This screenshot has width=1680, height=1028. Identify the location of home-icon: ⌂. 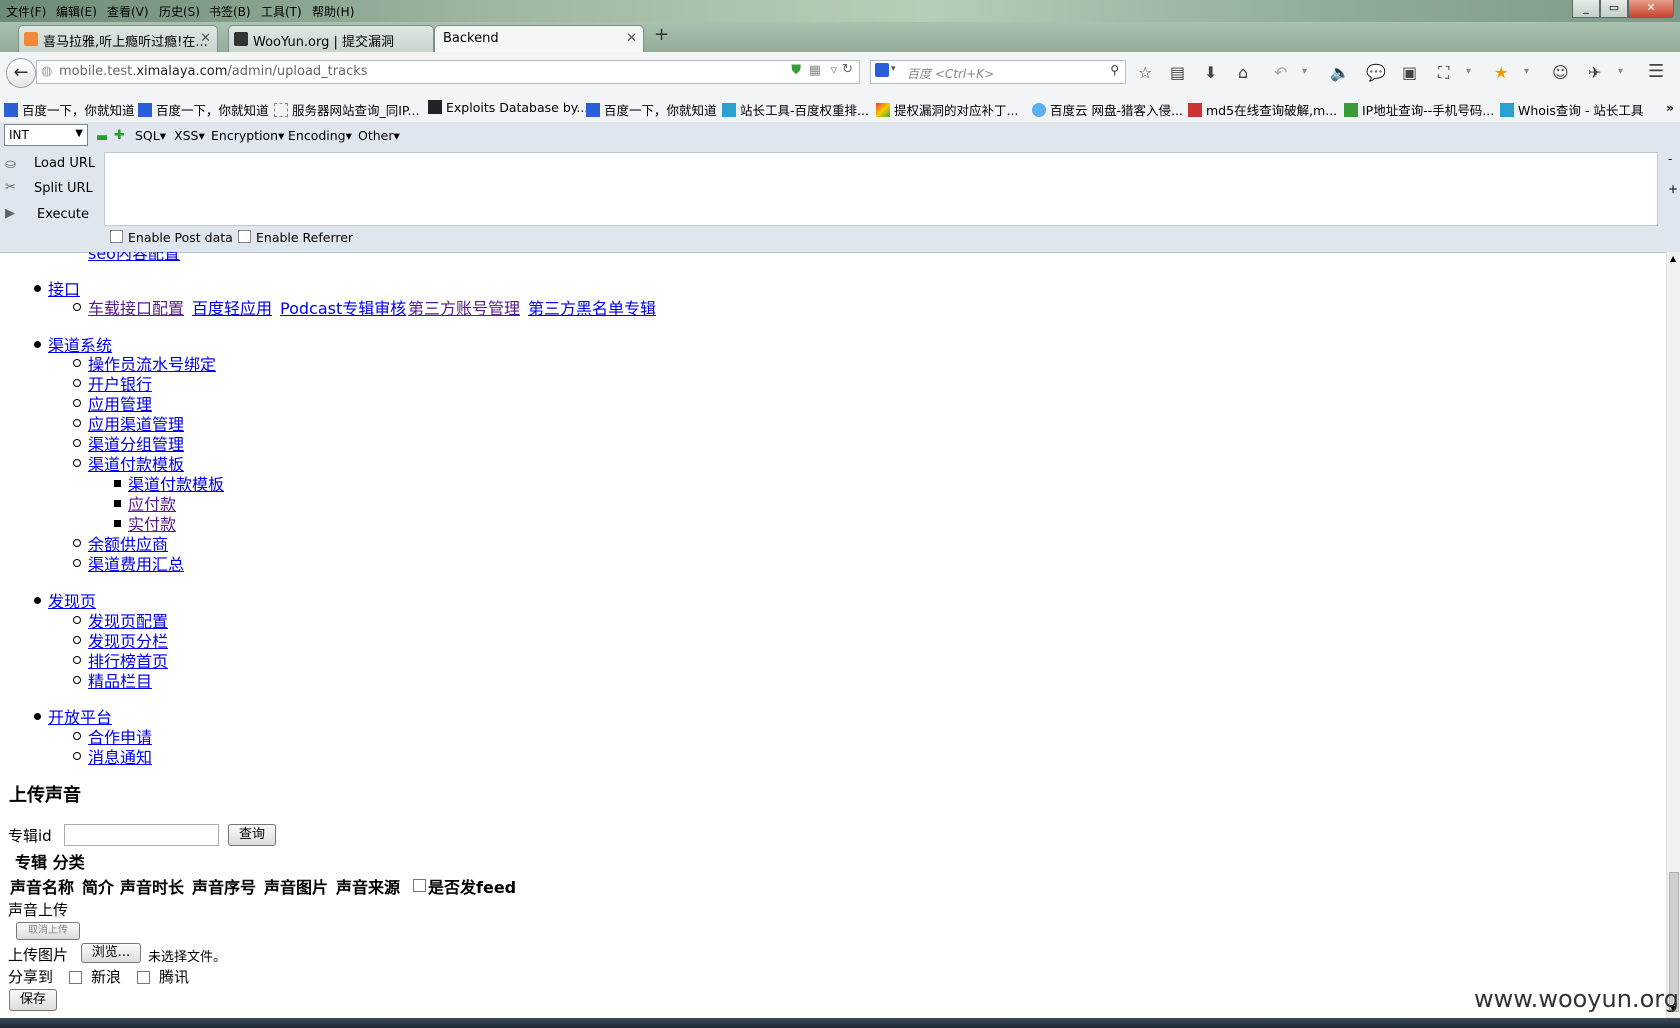
(1243, 72).